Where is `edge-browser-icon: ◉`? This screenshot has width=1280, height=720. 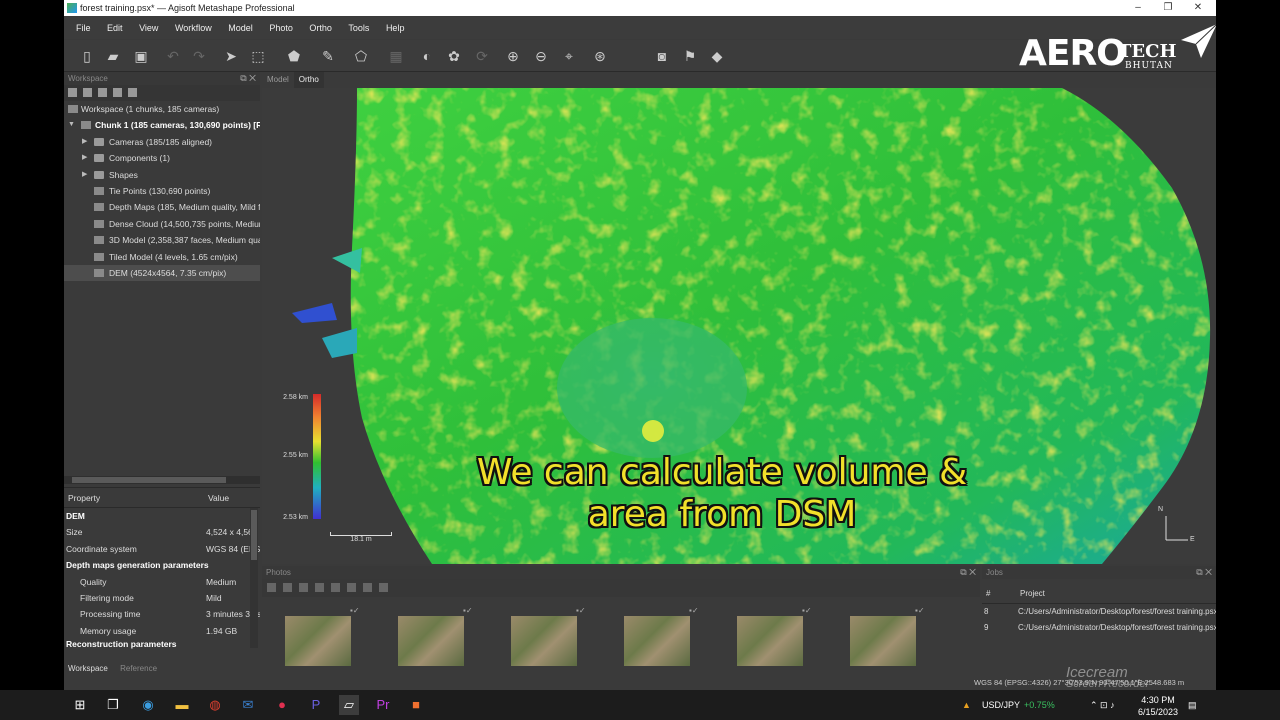
edge-browser-icon: ◉ is located at coordinates (148, 705).